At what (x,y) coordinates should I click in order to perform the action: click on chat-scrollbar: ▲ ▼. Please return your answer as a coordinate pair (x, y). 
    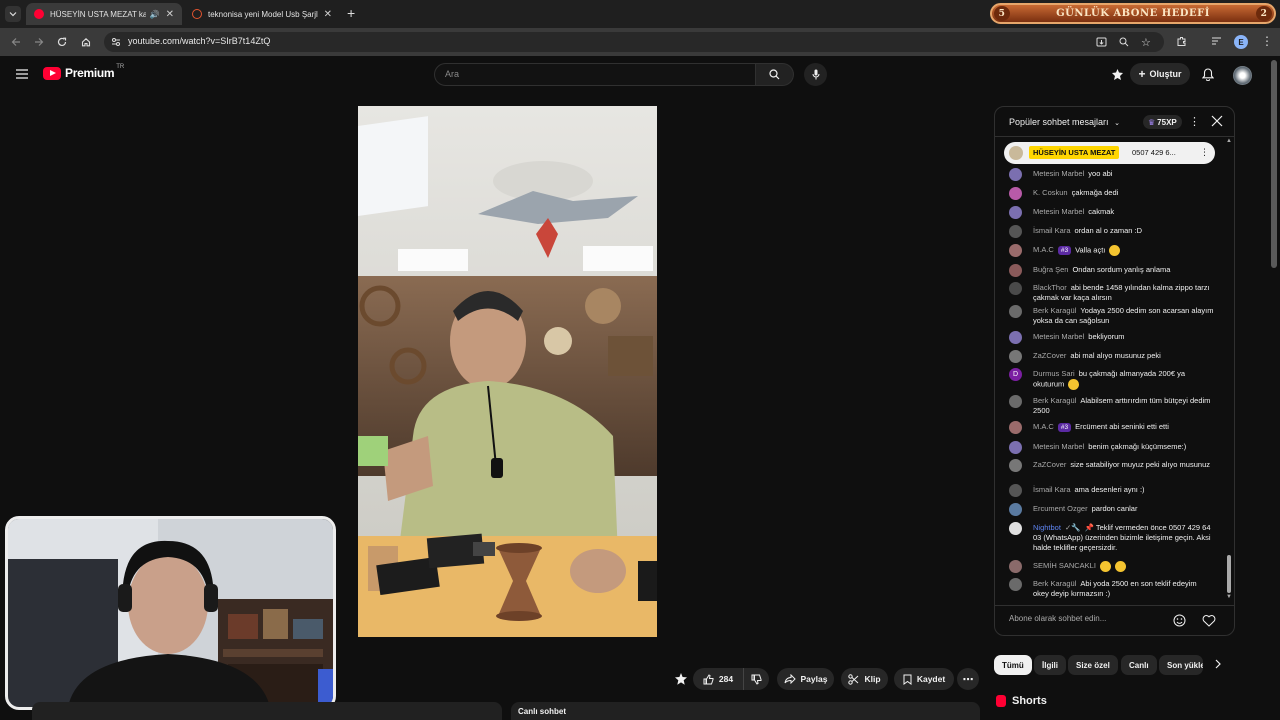
    Looking at the image, I should click on (1229, 369).